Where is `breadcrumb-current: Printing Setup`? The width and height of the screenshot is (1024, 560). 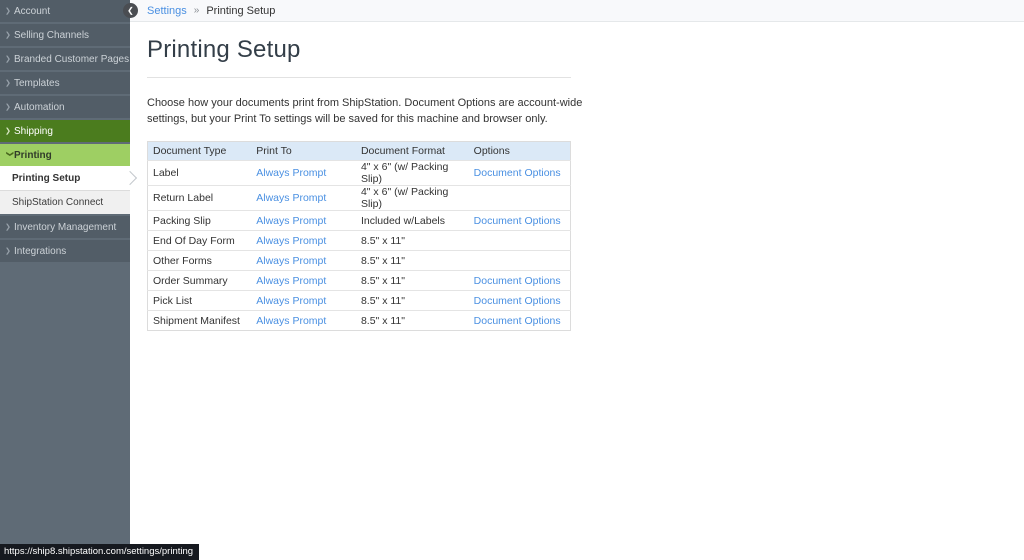 breadcrumb-current: Printing Setup is located at coordinates (241, 10).